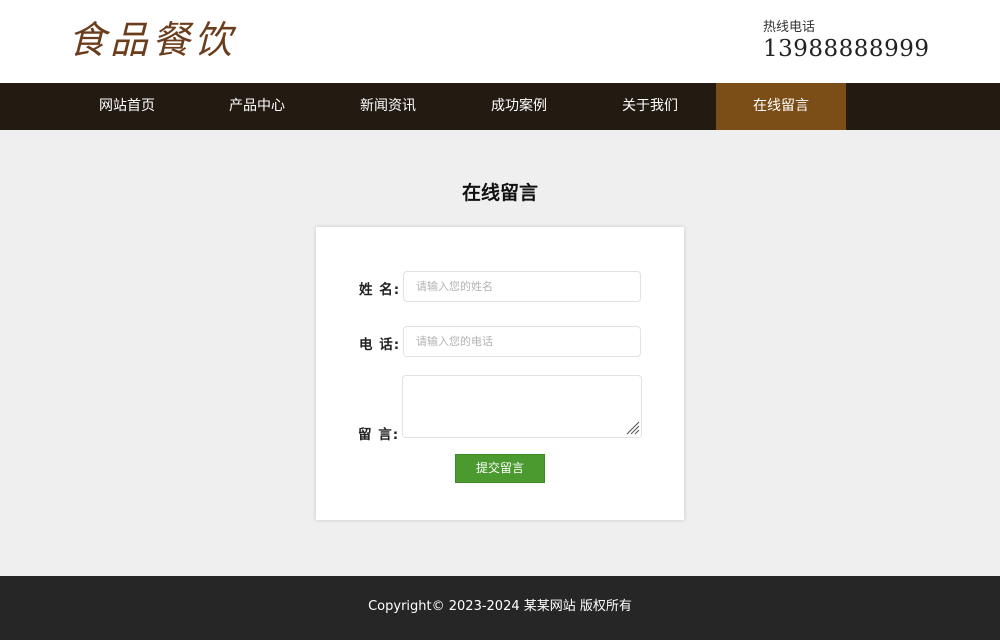 The image size is (1000, 640). I want to click on nav-item-home: 网站首页, so click(127, 106).